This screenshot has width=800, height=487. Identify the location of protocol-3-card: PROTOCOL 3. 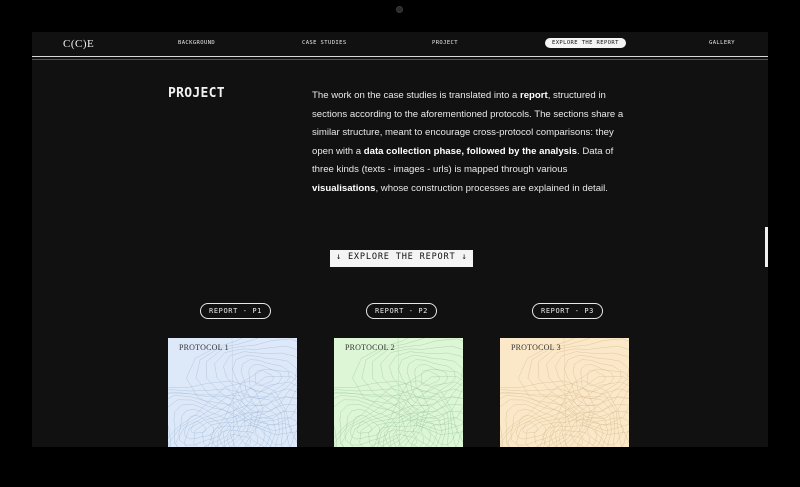
(564, 392).